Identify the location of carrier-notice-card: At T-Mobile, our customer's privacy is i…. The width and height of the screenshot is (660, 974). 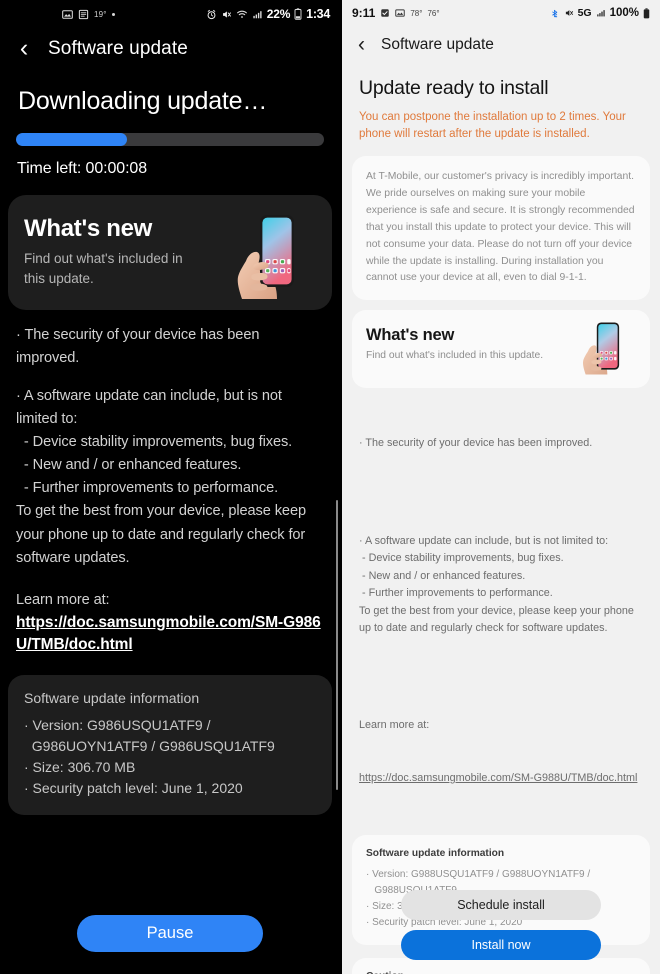
(501, 228).